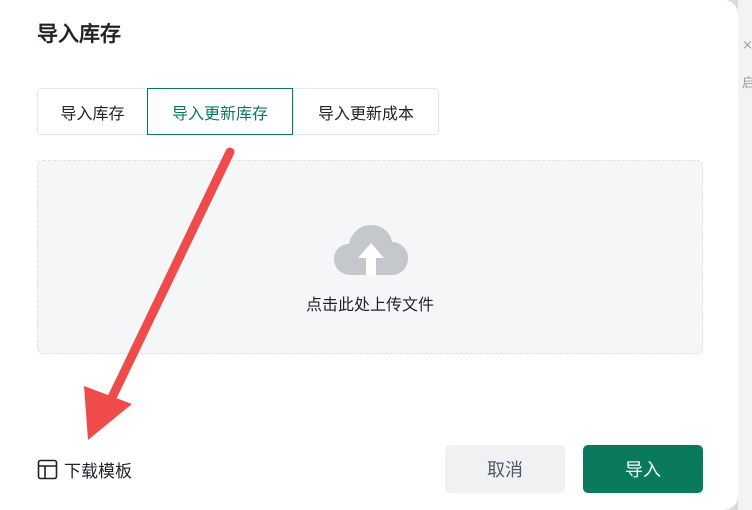  What do you see at coordinates (366, 111) in the screenshot?
I see `tab-import-update-cost: 导入更新成本` at bounding box center [366, 111].